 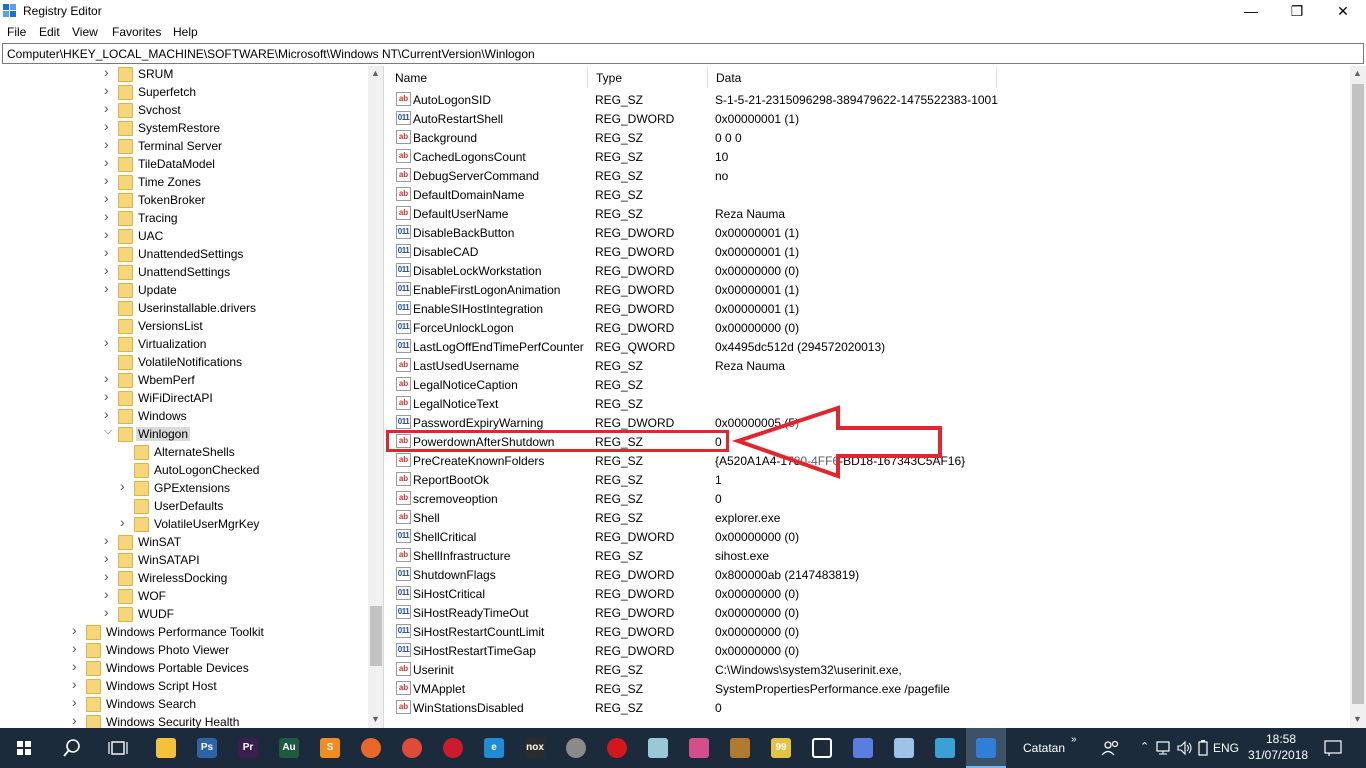 I want to click on value-row: ab CachedLogonsCount REG_SZ 10, so click(x=867, y=156).